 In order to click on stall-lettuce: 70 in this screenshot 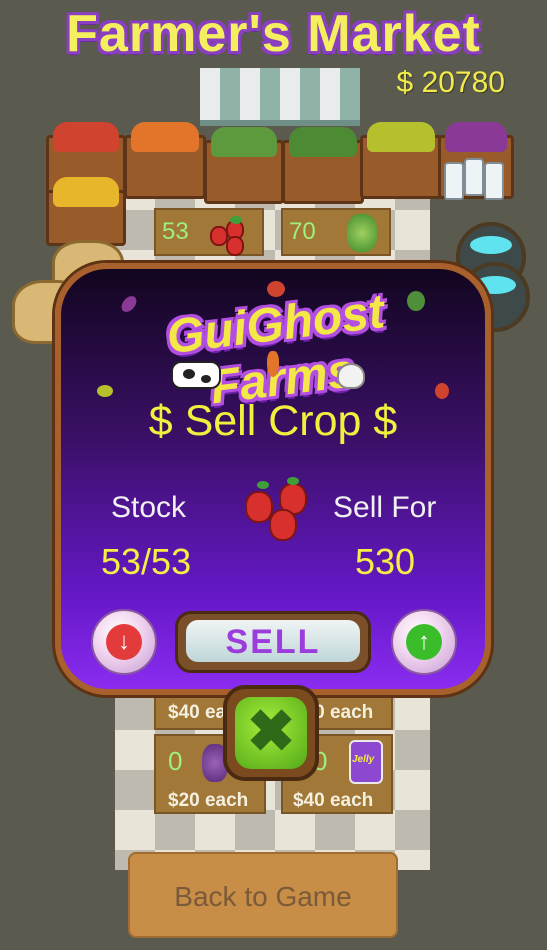, I will do `click(336, 232)`.